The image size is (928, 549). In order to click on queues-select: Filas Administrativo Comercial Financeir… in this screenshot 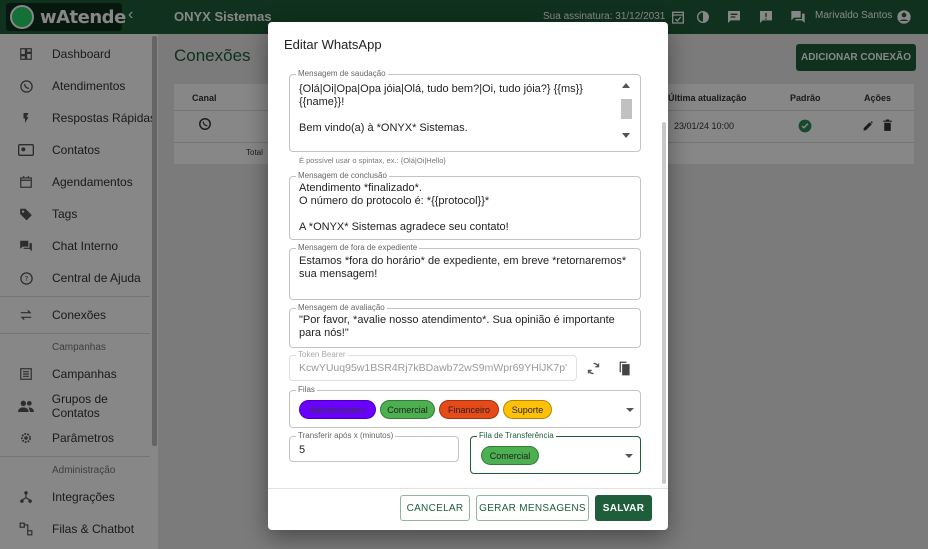, I will do `click(465, 406)`.